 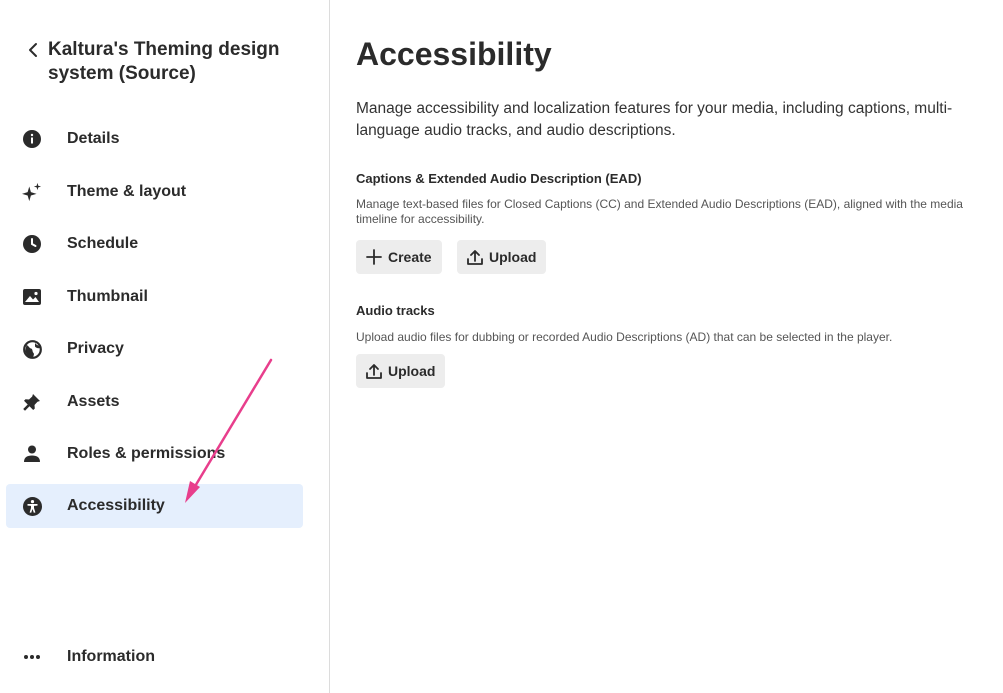 I want to click on sidebar-item-label: Privacy, so click(x=95, y=348).